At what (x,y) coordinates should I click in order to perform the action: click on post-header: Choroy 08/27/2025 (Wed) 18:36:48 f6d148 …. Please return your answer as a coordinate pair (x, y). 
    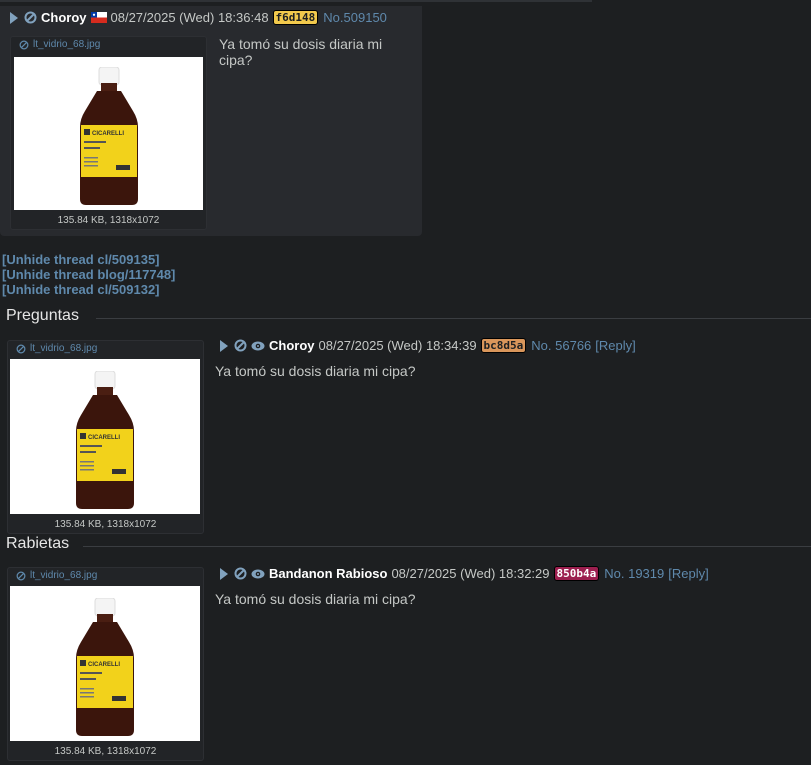
    Looking at the image, I should click on (200, 17).